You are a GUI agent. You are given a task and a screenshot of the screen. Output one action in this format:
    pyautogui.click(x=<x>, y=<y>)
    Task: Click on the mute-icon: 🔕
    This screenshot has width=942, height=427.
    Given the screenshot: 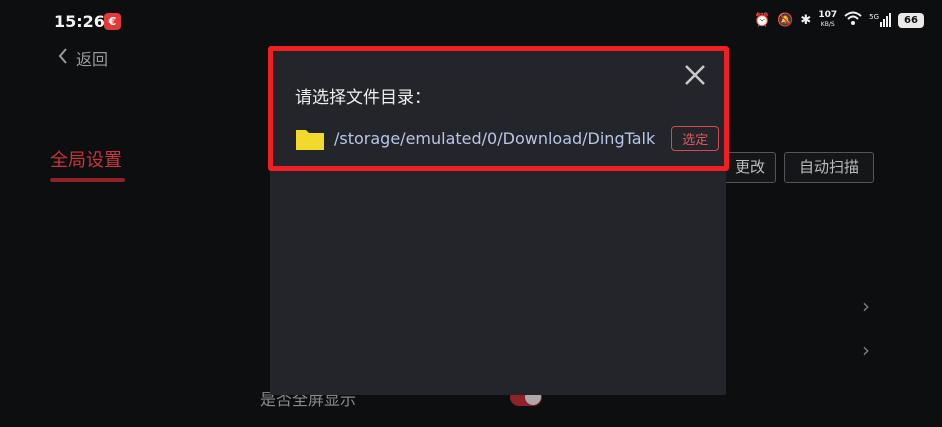 What is the action you would take?
    pyautogui.click(x=785, y=20)
    